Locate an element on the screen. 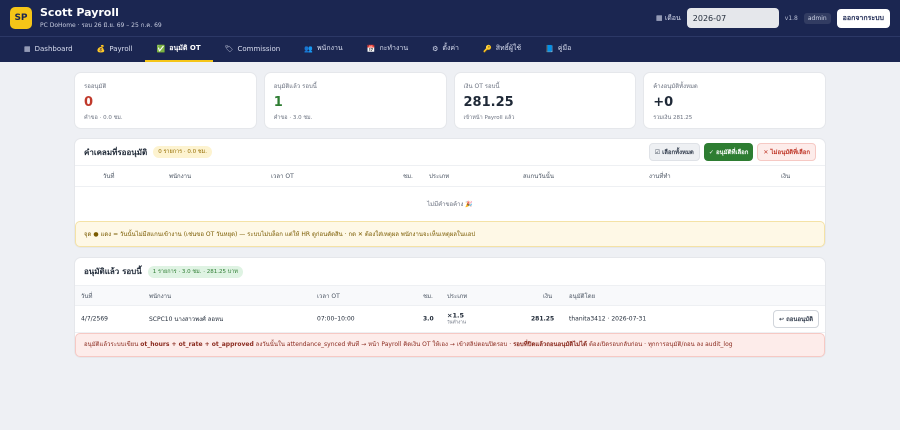 The image size is (900, 430). dashboard-icon: ▦ is located at coordinates (27, 48).